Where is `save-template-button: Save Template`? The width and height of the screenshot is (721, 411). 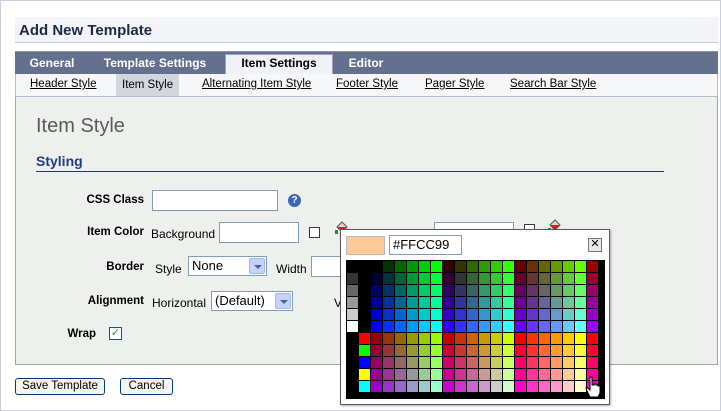 save-template-button: Save Template is located at coordinates (60, 386).